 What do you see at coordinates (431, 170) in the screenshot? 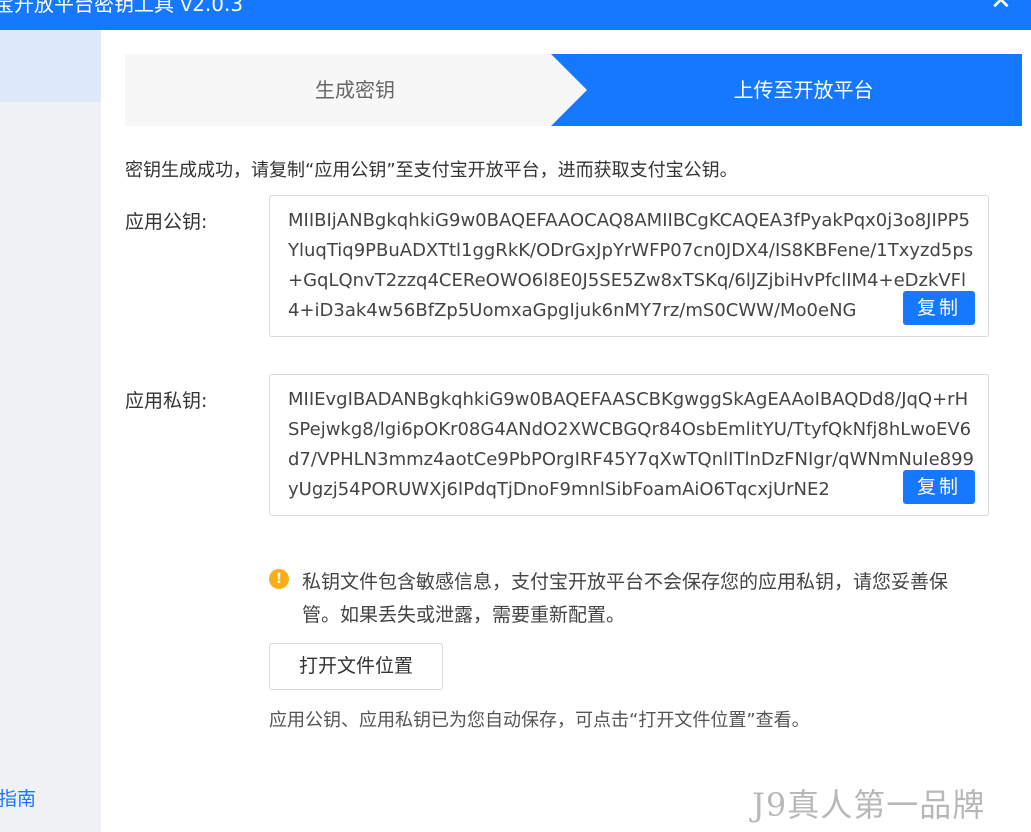
I see `success-description: 密钥生成成功，请复制“应用公钥”至支付宝开放平台，进而获取支付宝公钥。` at bounding box center [431, 170].